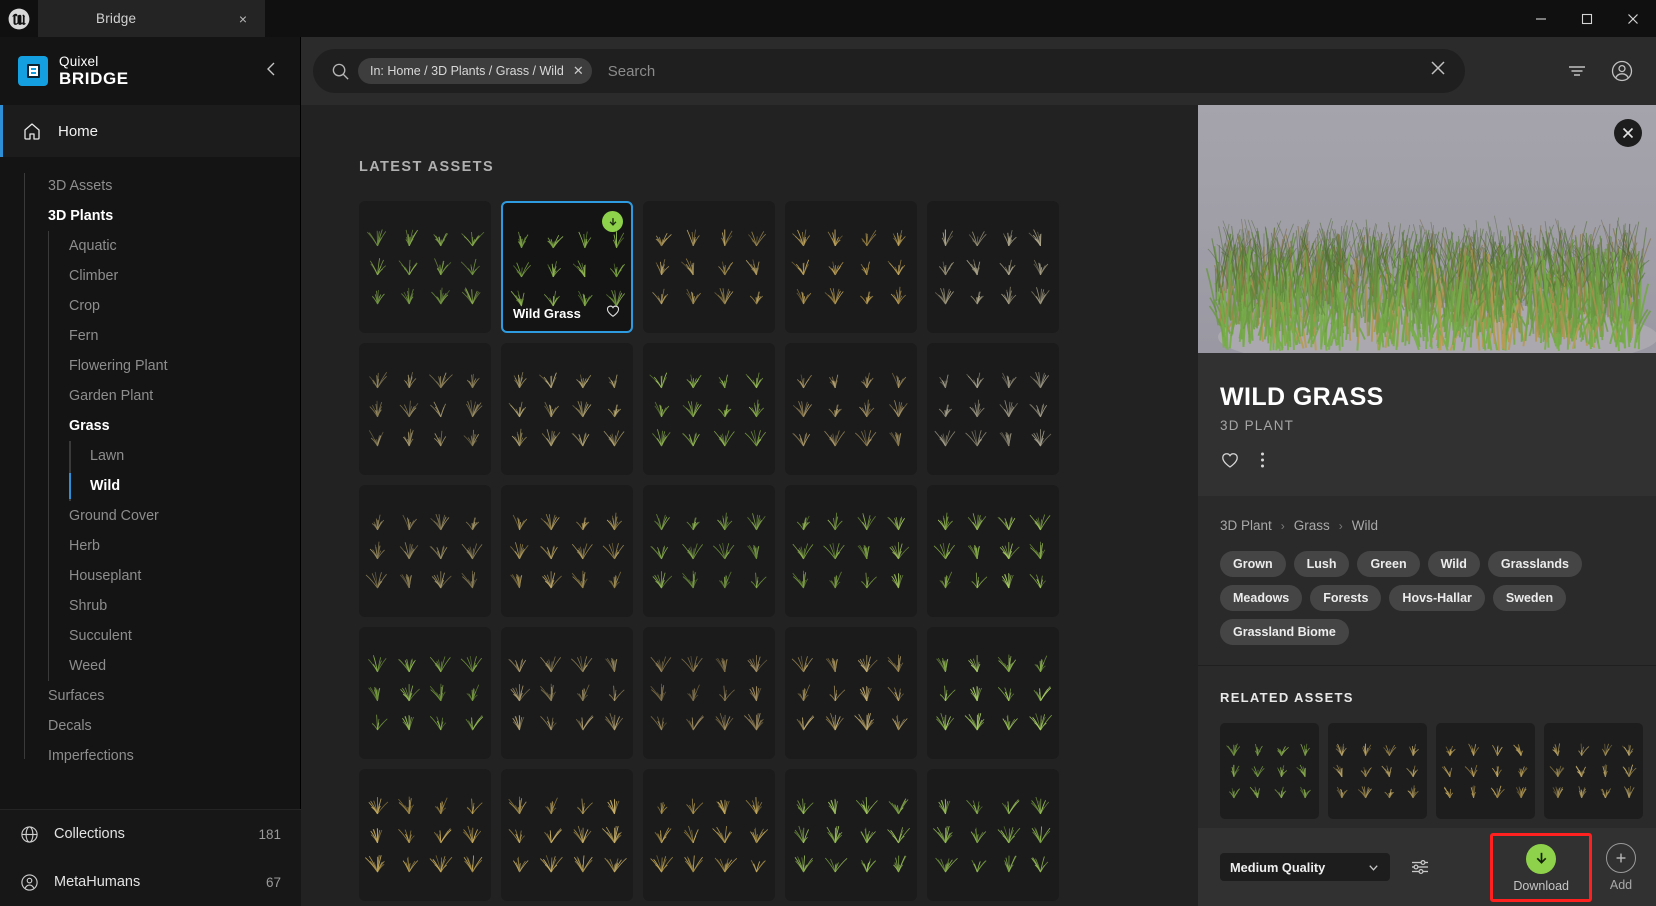 This screenshot has width=1656, height=906. What do you see at coordinates (1018, 71) in the screenshot?
I see `search-input` at bounding box center [1018, 71].